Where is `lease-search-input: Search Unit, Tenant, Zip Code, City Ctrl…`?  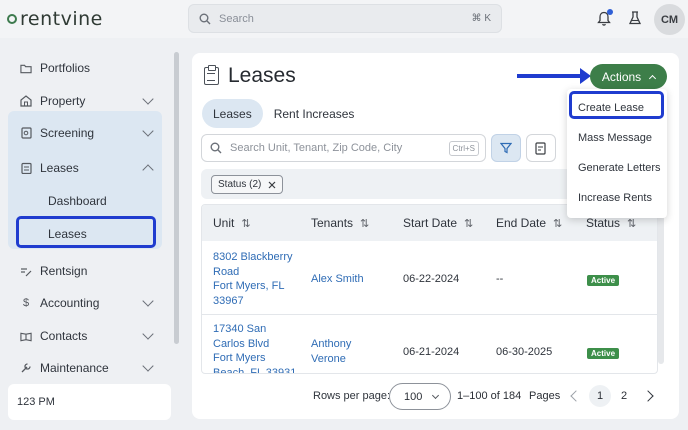
lease-search-input: Search Unit, Tenant, Zip Code, City Ctrl… is located at coordinates (343, 148).